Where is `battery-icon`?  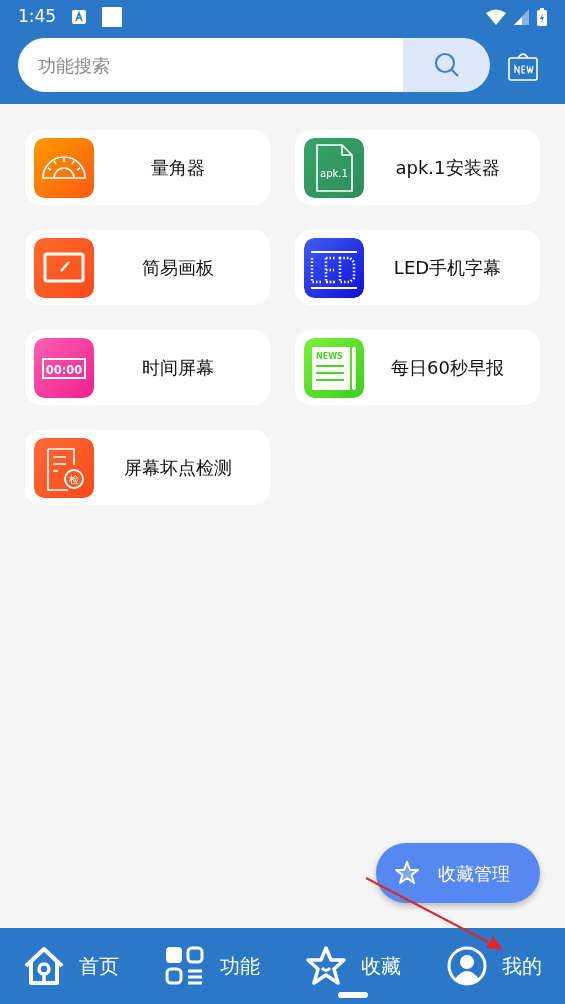 battery-icon is located at coordinates (542, 17).